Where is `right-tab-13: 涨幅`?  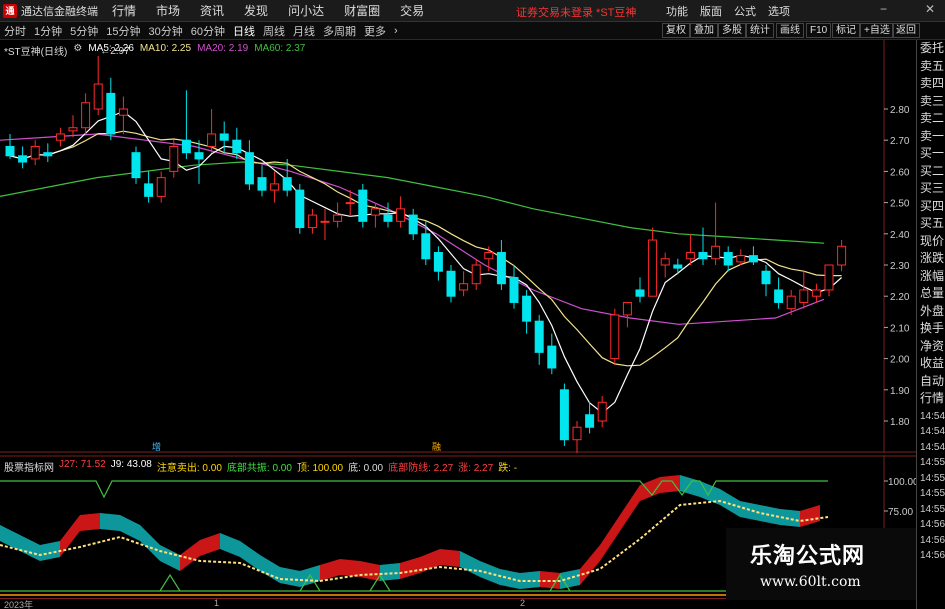 right-tab-13: 涨幅 is located at coordinates (931, 277).